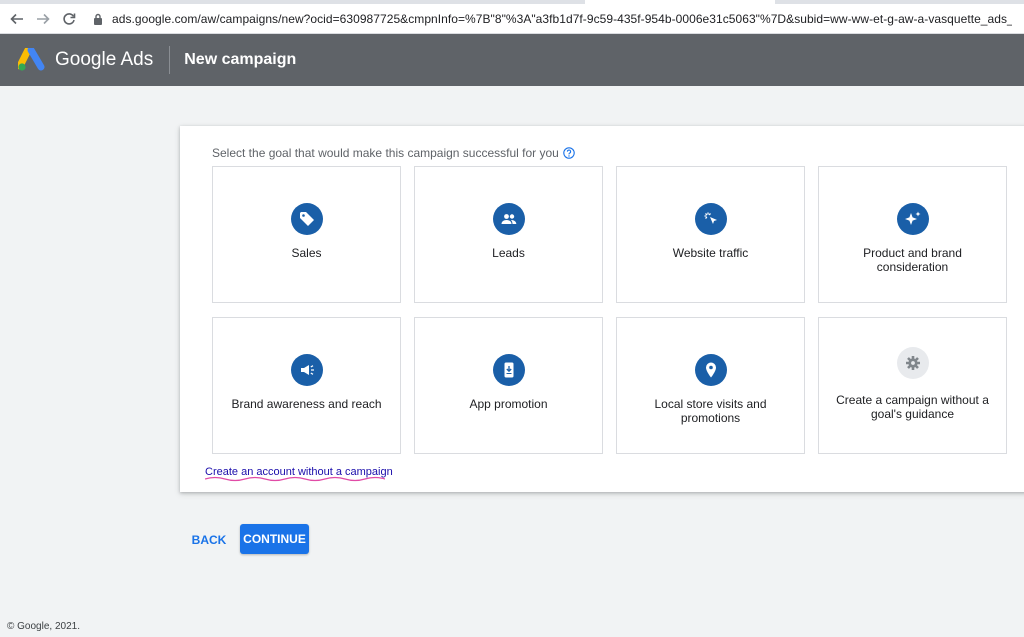  What do you see at coordinates (17, 19) in the screenshot?
I see `back-arrow-icon` at bounding box center [17, 19].